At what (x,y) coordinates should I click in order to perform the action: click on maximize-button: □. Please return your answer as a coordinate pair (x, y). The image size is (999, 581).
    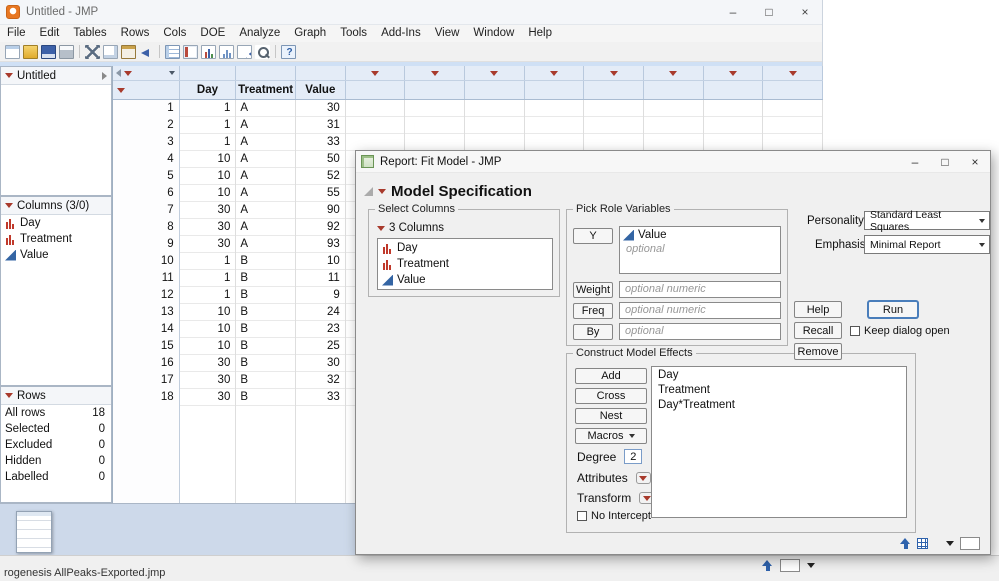
    Looking at the image, I should click on (769, 12).